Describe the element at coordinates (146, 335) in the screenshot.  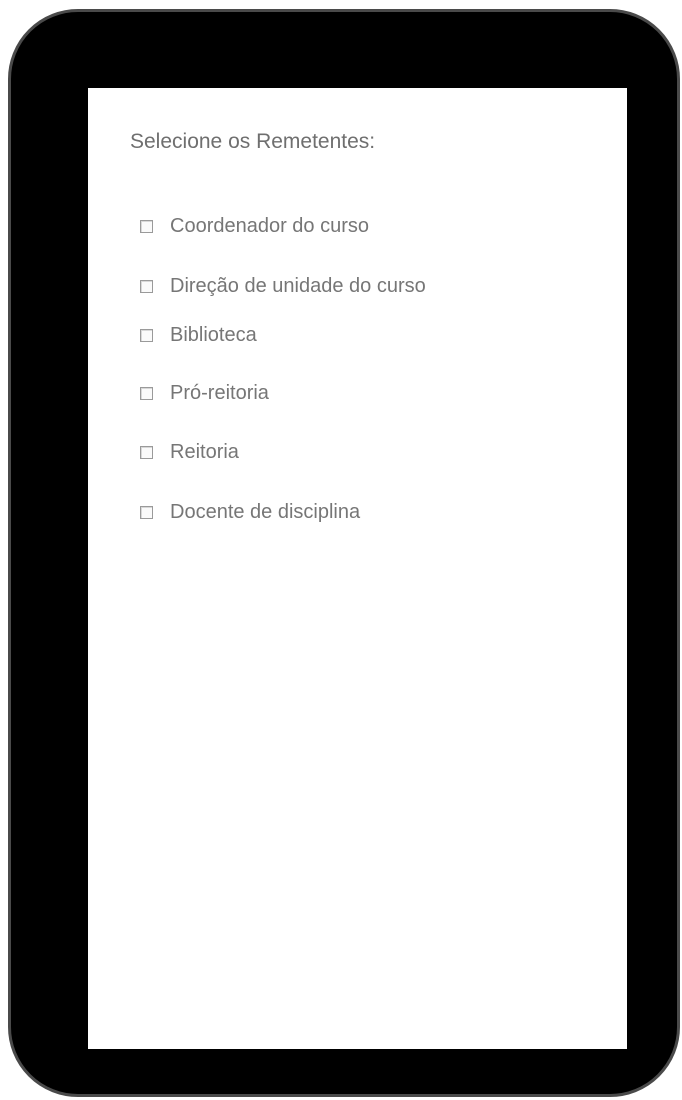
I see `checkbox-biblioteca` at that location.